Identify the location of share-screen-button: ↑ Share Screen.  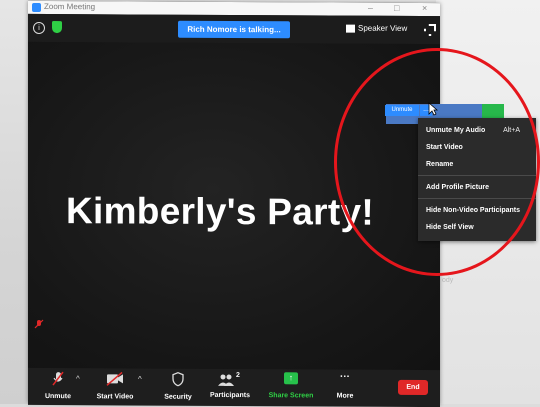
(291, 385).